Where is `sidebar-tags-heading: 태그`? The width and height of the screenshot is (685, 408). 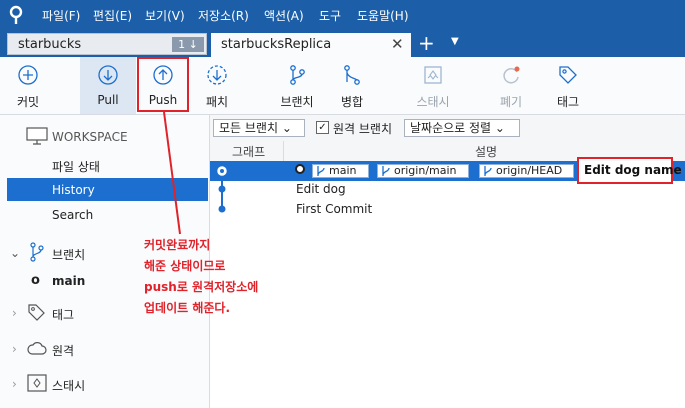
sidebar-tags-heading: 태그 is located at coordinates (63, 314).